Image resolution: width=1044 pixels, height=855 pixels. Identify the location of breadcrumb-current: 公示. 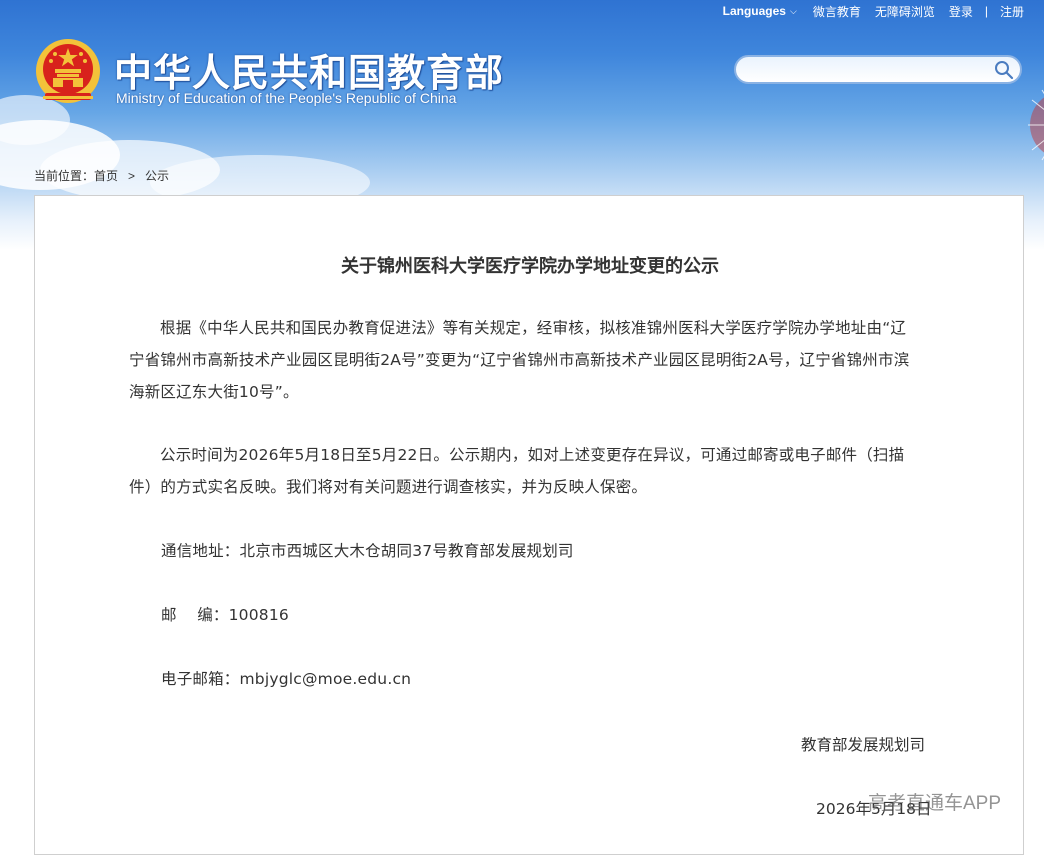
(157, 176).